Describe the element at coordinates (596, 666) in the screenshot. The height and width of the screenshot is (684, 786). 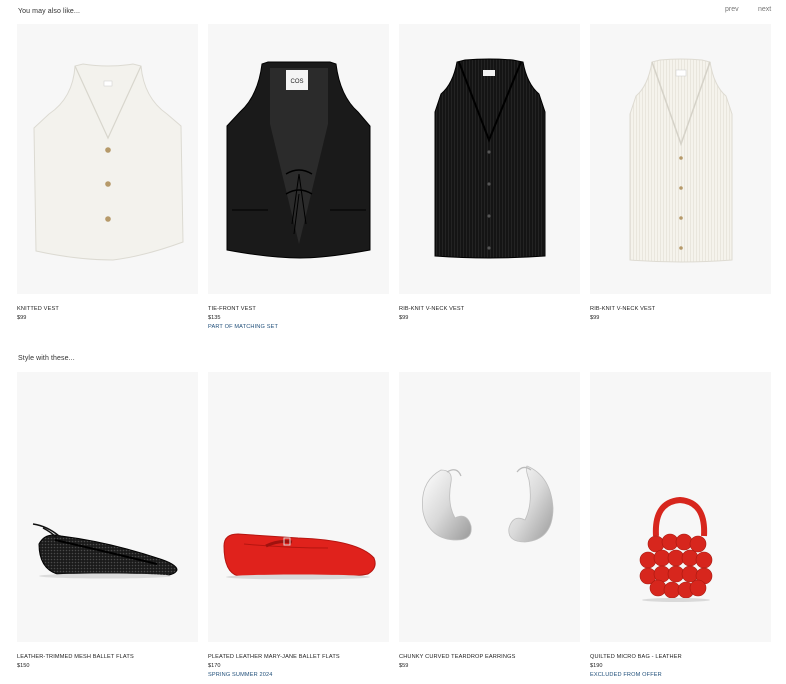
I see `product-price: $190` at that location.